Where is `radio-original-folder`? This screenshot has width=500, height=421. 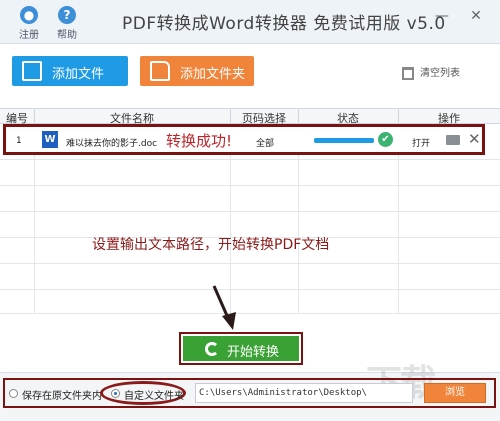
radio-original-folder is located at coordinates (13, 393).